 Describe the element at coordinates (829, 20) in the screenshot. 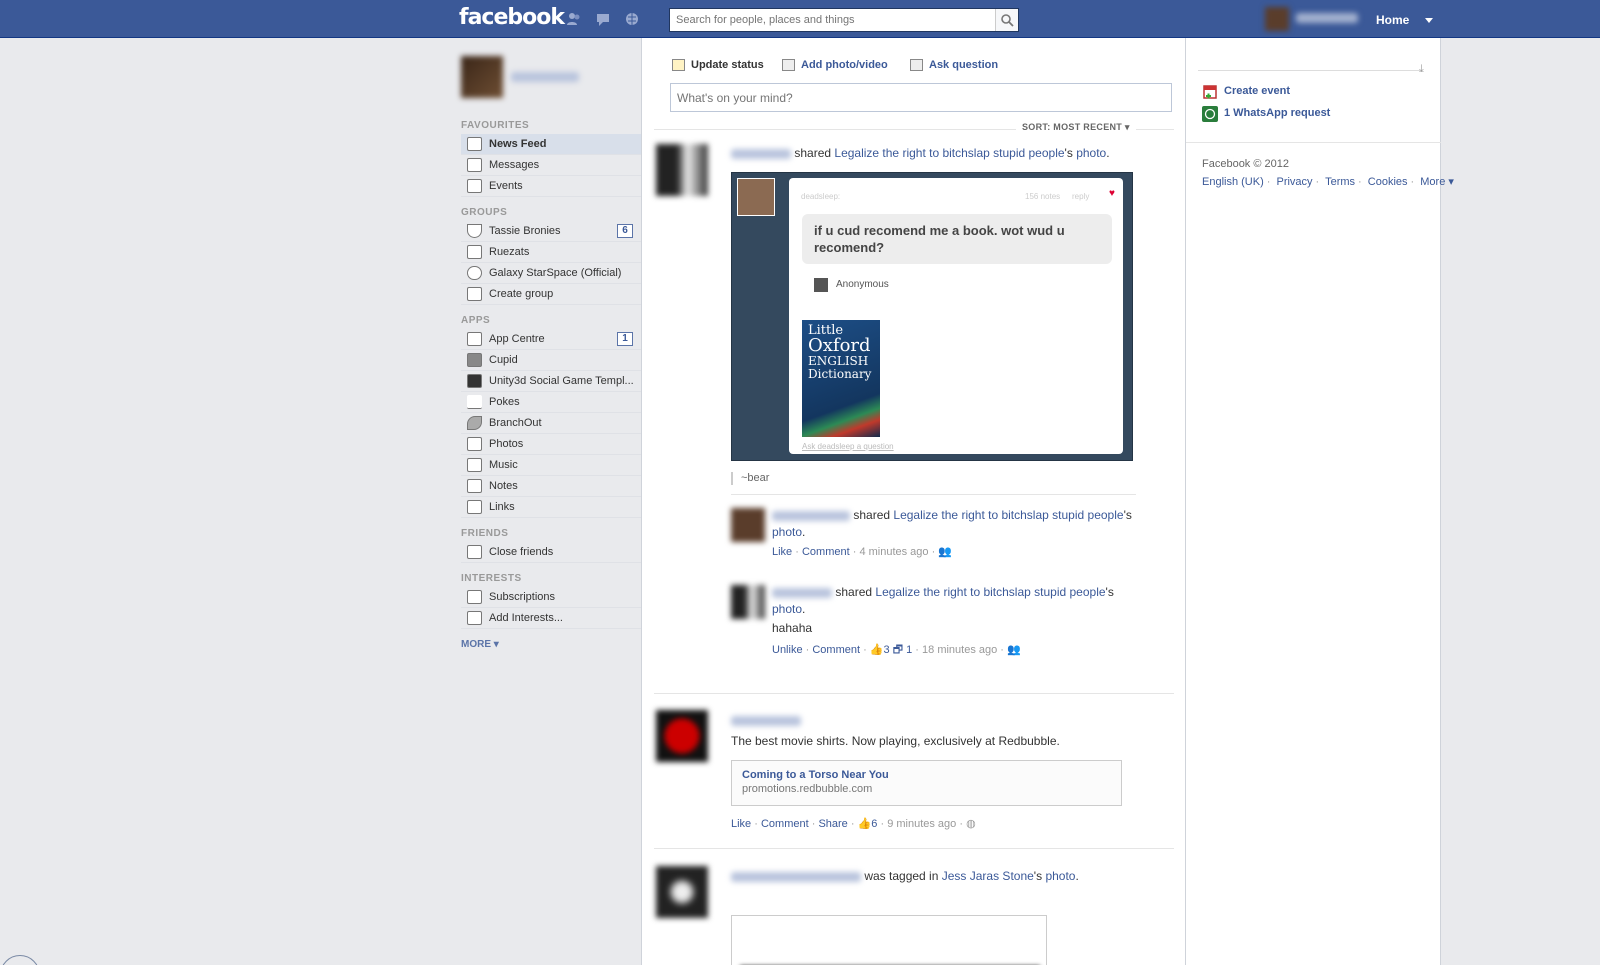

I see `search-input` at that location.